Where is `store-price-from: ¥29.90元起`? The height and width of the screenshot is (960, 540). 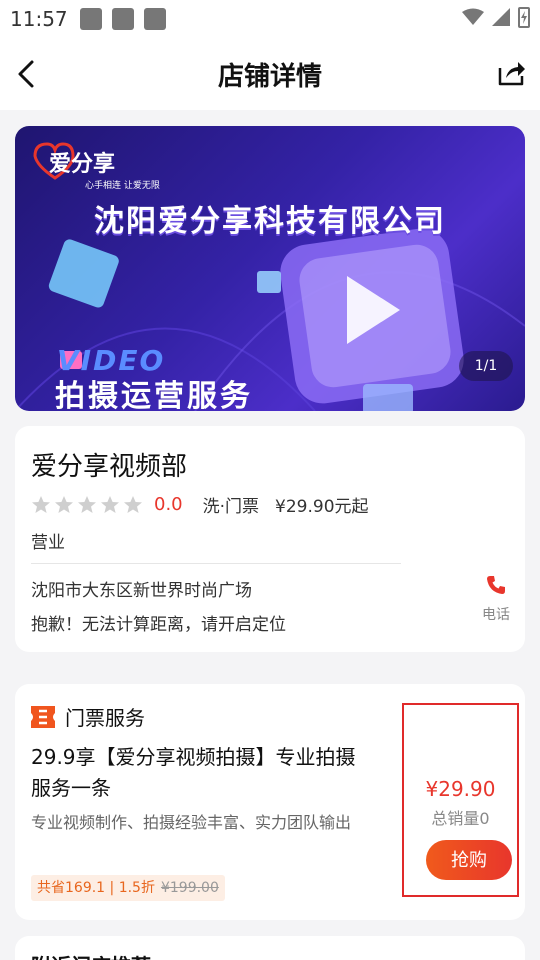 store-price-from: ¥29.90元起 is located at coordinates (322, 507).